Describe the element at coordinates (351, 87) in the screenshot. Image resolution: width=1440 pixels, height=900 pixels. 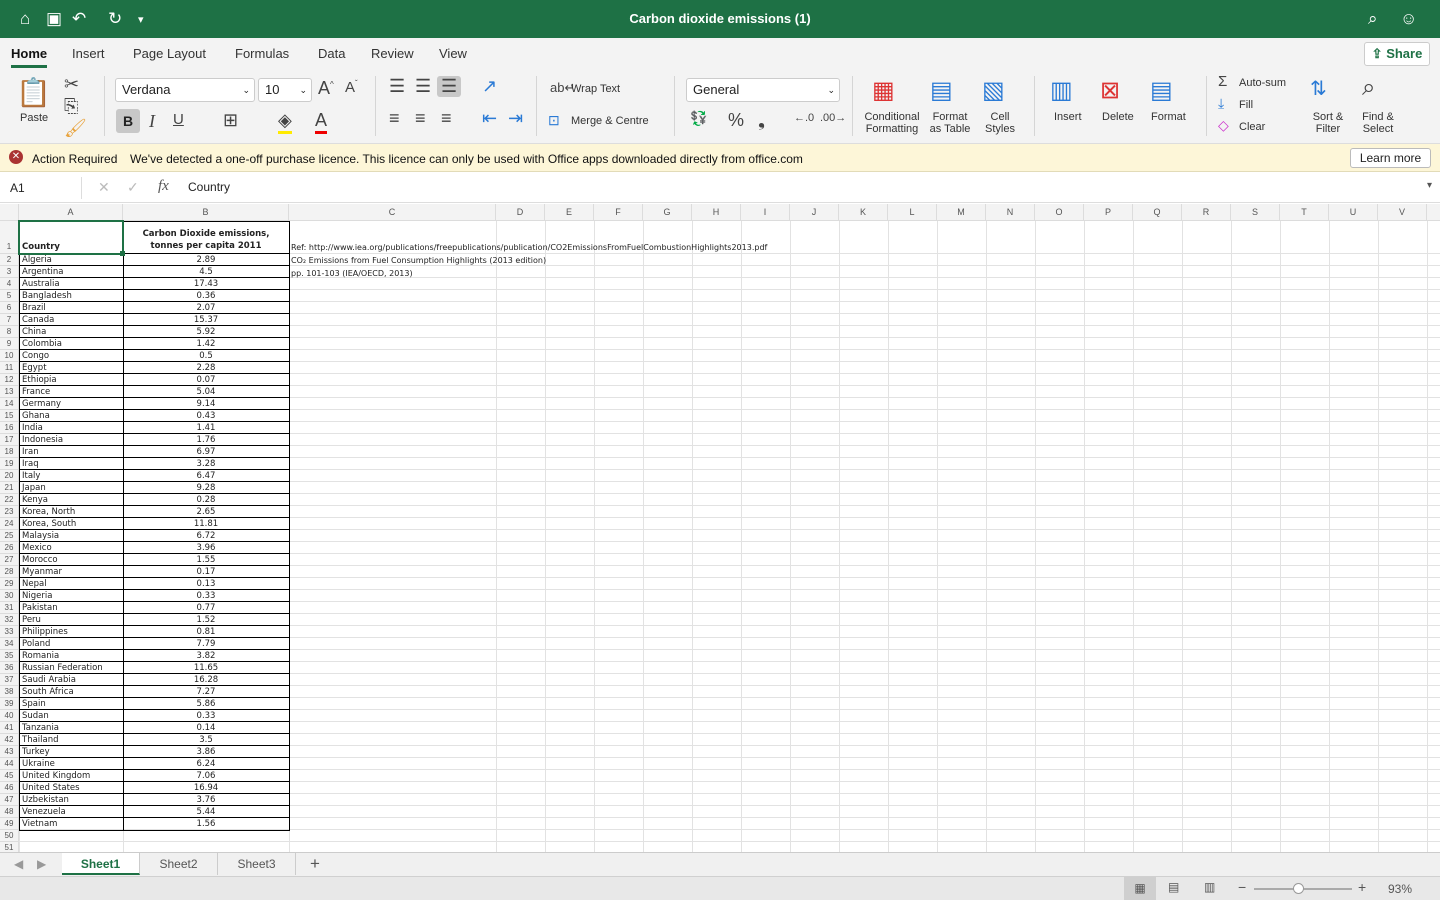
I see `decrease-font-icon: Aˇ` at that location.